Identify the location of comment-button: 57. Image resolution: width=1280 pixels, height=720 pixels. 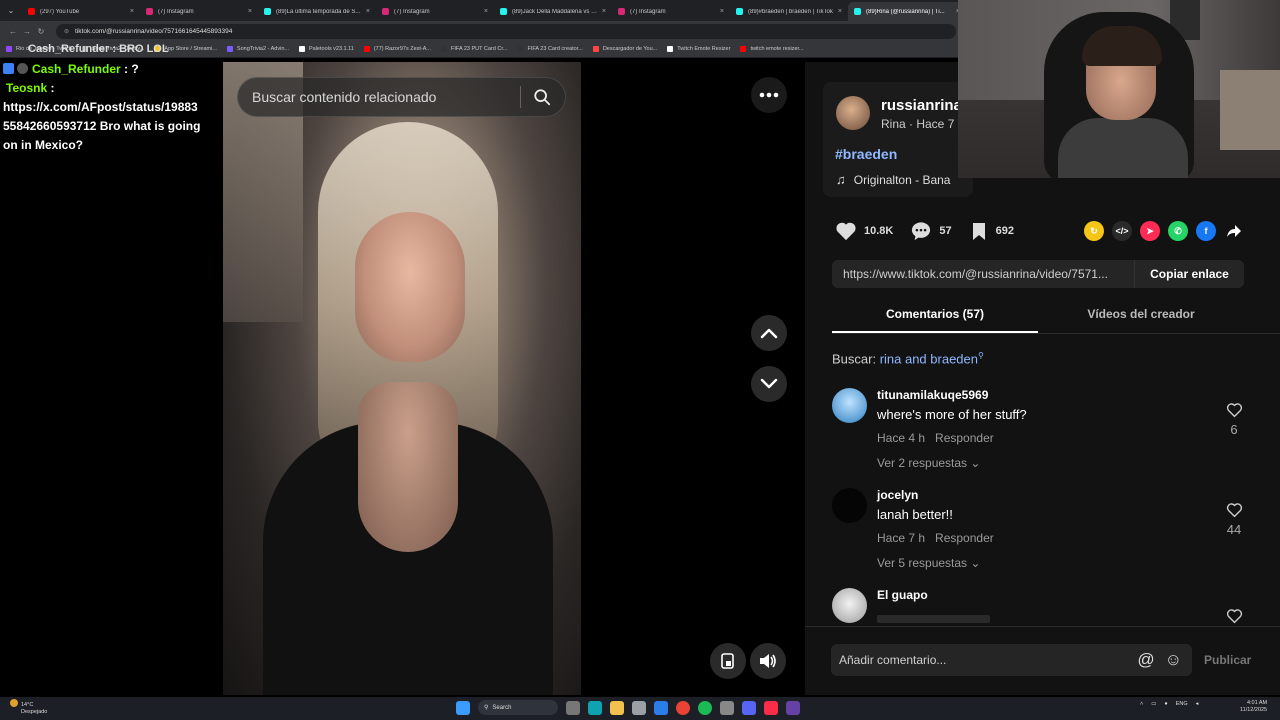
(931, 231).